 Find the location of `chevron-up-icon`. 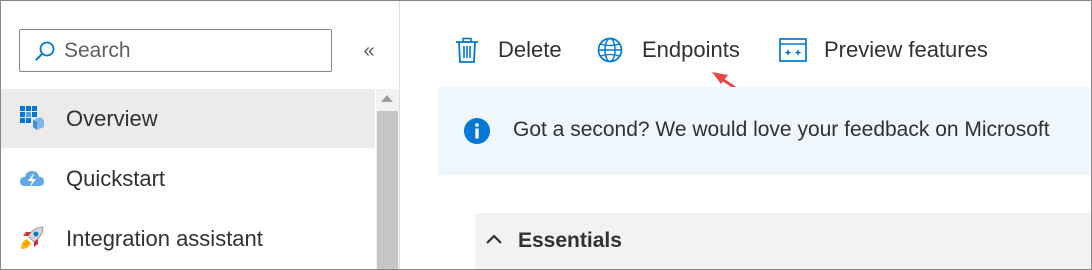

chevron-up-icon is located at coordinates (494, 239).